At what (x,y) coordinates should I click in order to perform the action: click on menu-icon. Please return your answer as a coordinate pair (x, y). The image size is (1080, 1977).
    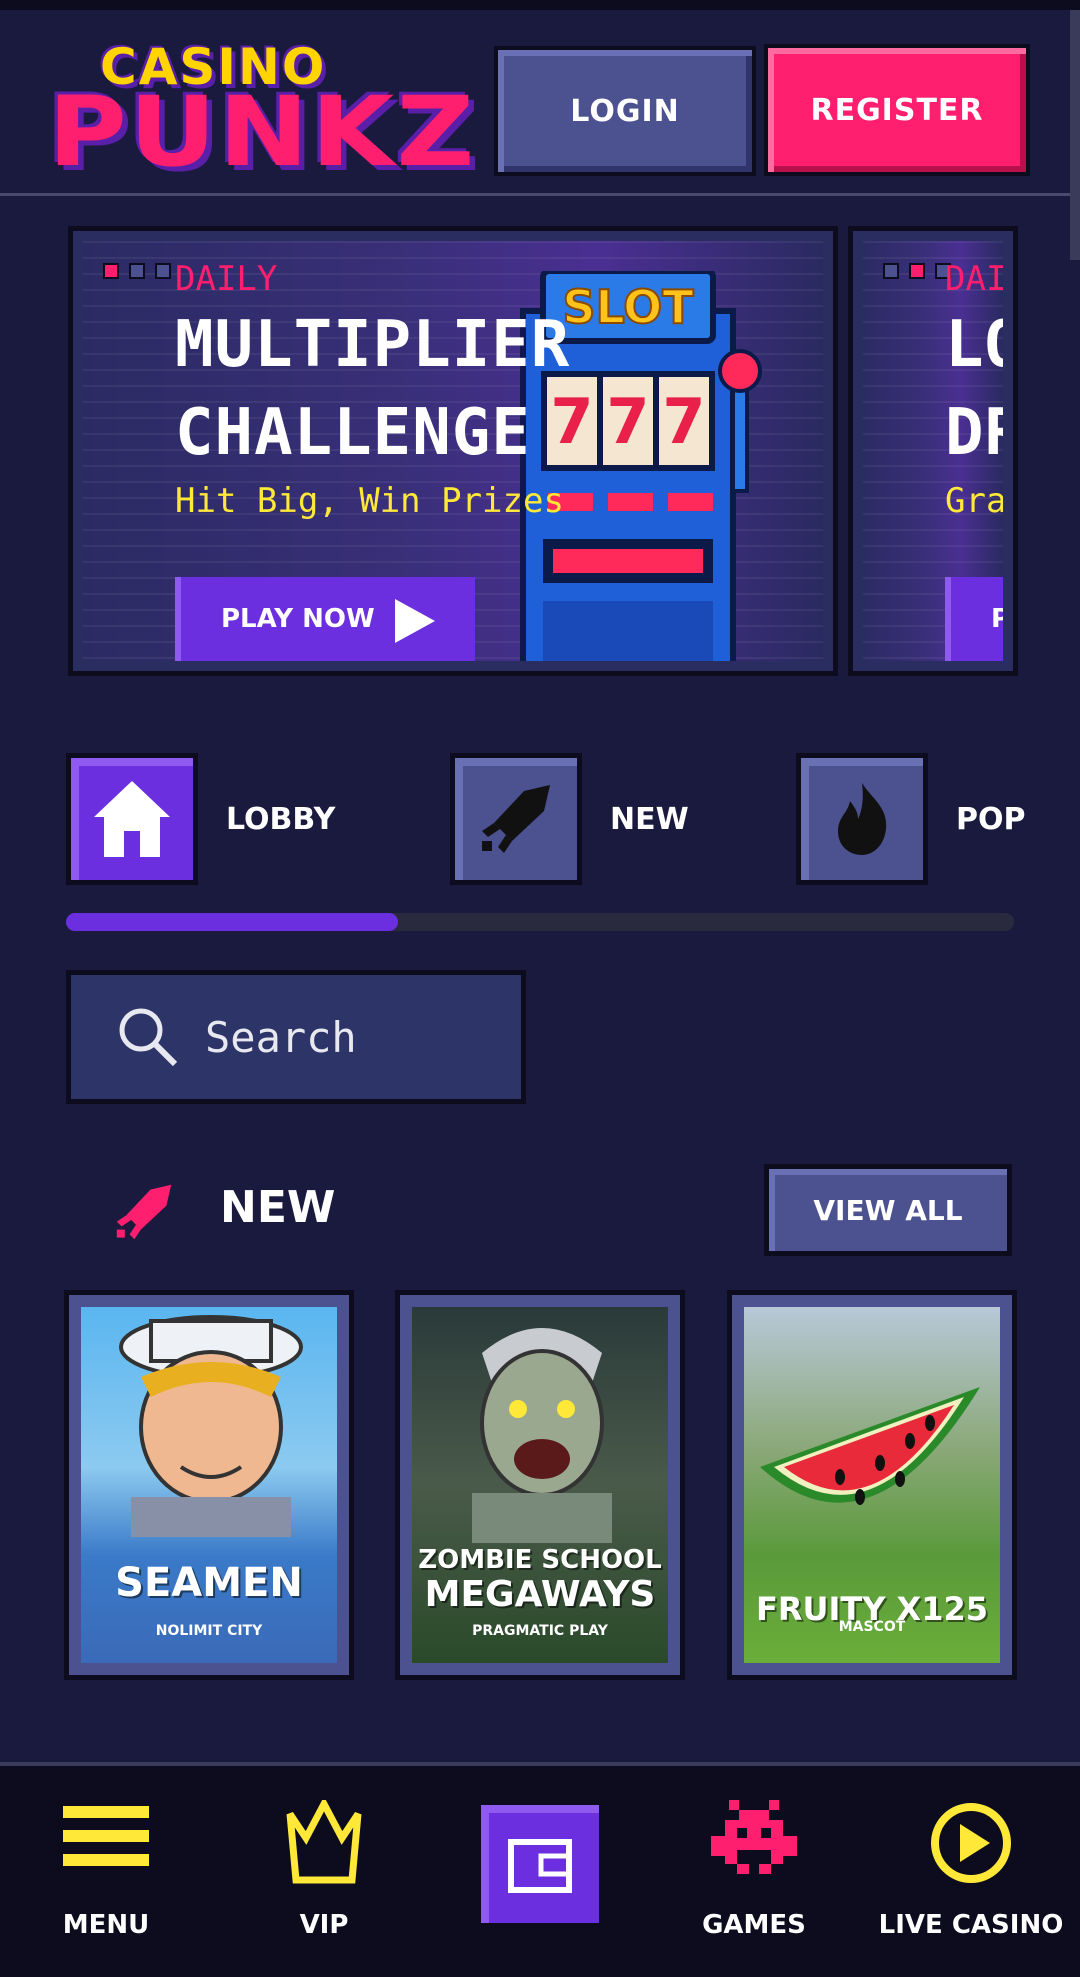
    Looking at the image, I should click on (106, 1836).